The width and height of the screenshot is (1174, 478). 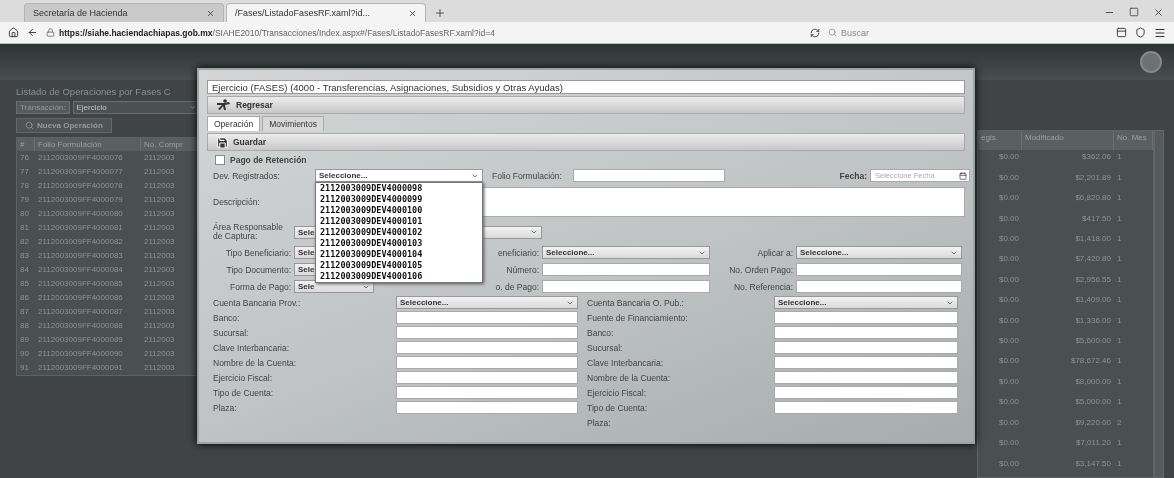 What do you see at coordinates (80, 270) in the screenshot?
I see `table-cell-text: 2112003009FF4000084` at bounding box center [80, 270].